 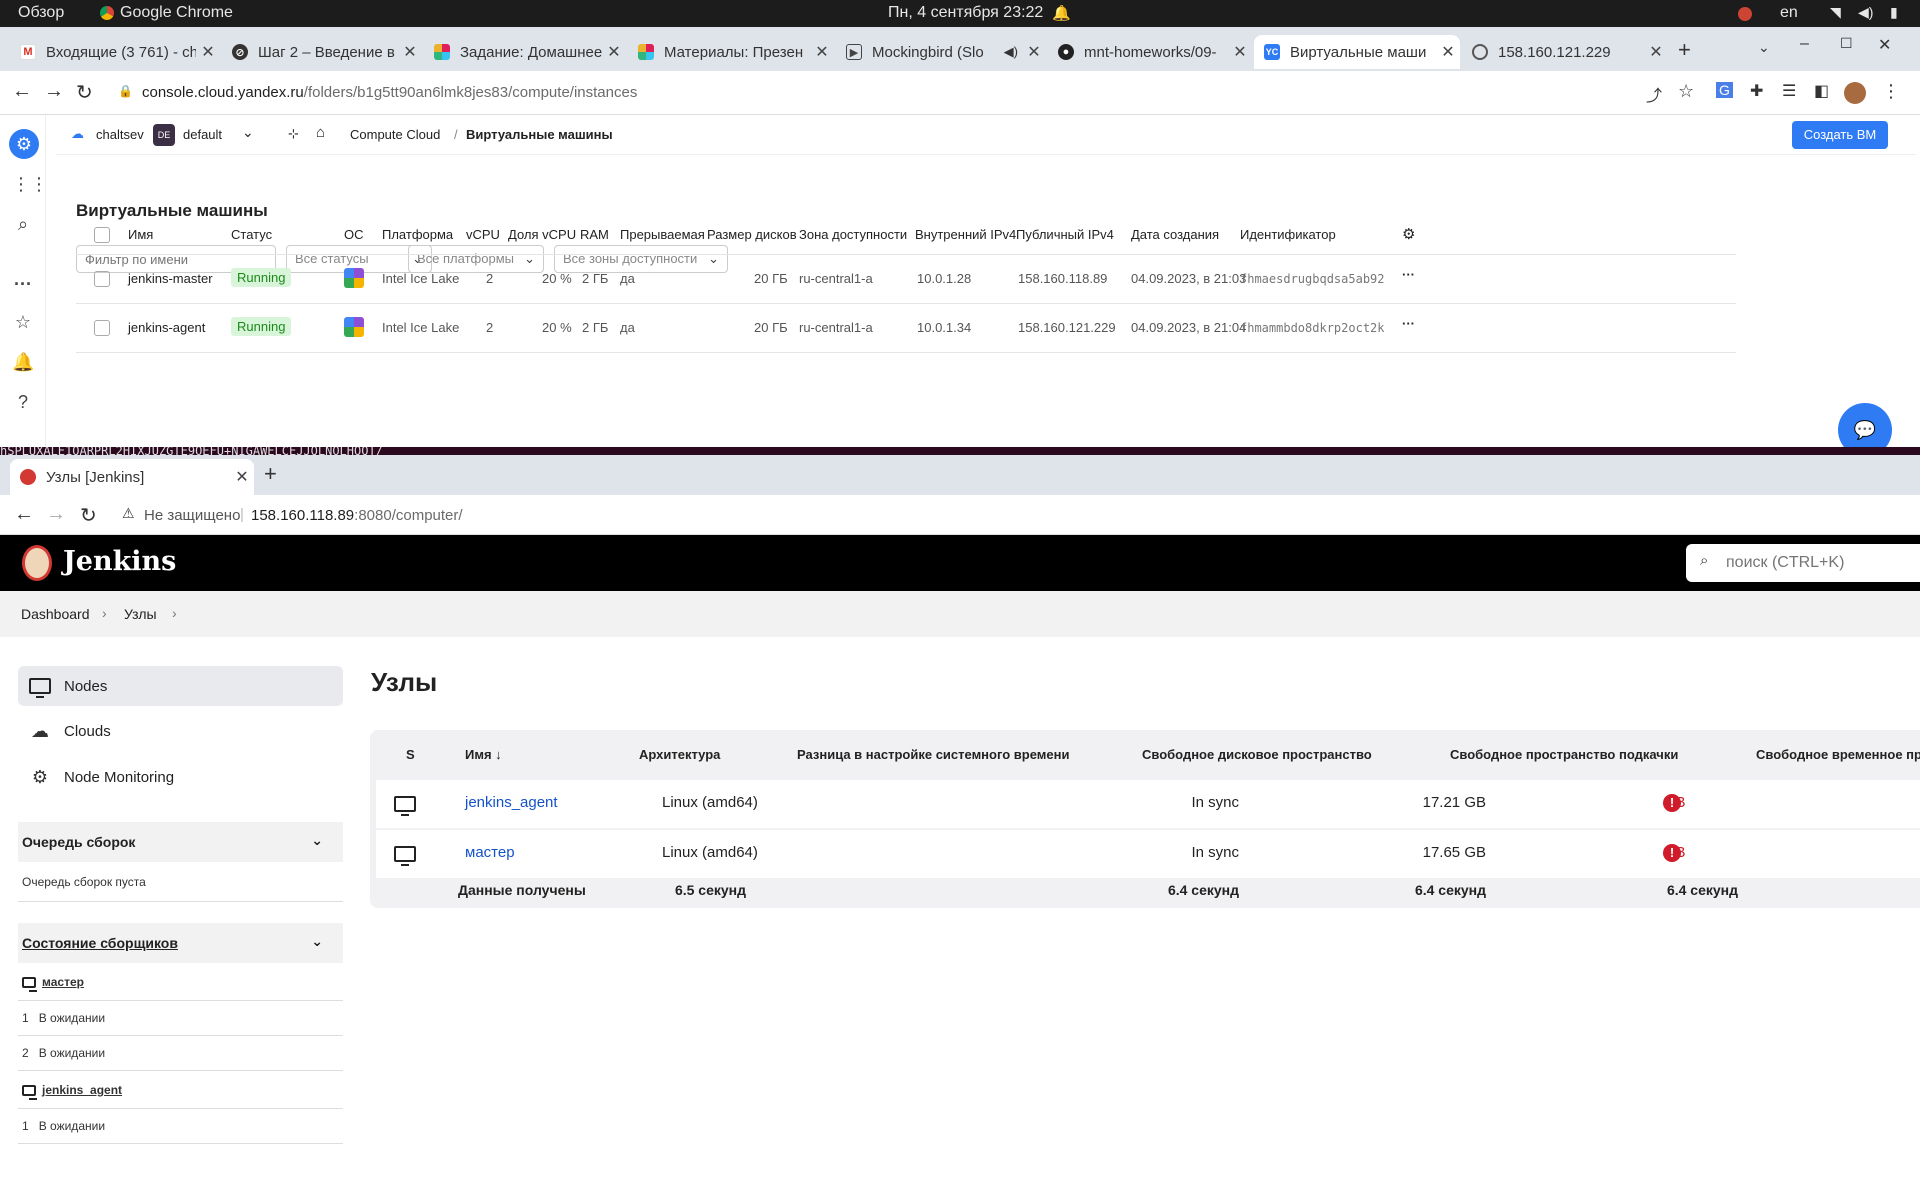 What do you see at coordinates (483, 754) in the screenshot?
I see `column-header: Имя ↓` at bounding box center [483, 754].